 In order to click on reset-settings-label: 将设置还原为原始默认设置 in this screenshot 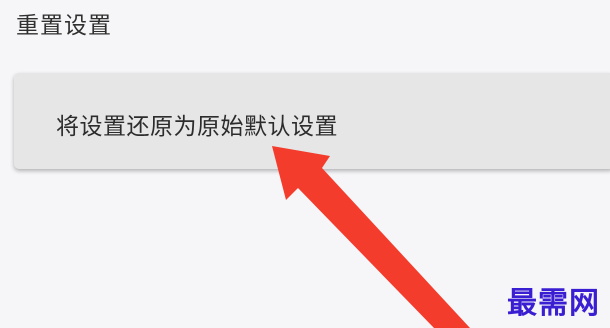, I will do `click(197, 127)`.